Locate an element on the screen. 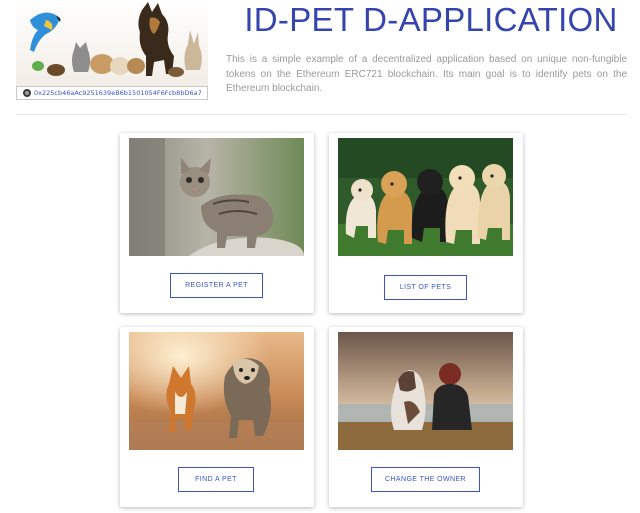 Image resolution: width=640 pixels, height=513 pixels. card-change-owner: CHANGE THE OWNER is located at coordinates (426, 417).